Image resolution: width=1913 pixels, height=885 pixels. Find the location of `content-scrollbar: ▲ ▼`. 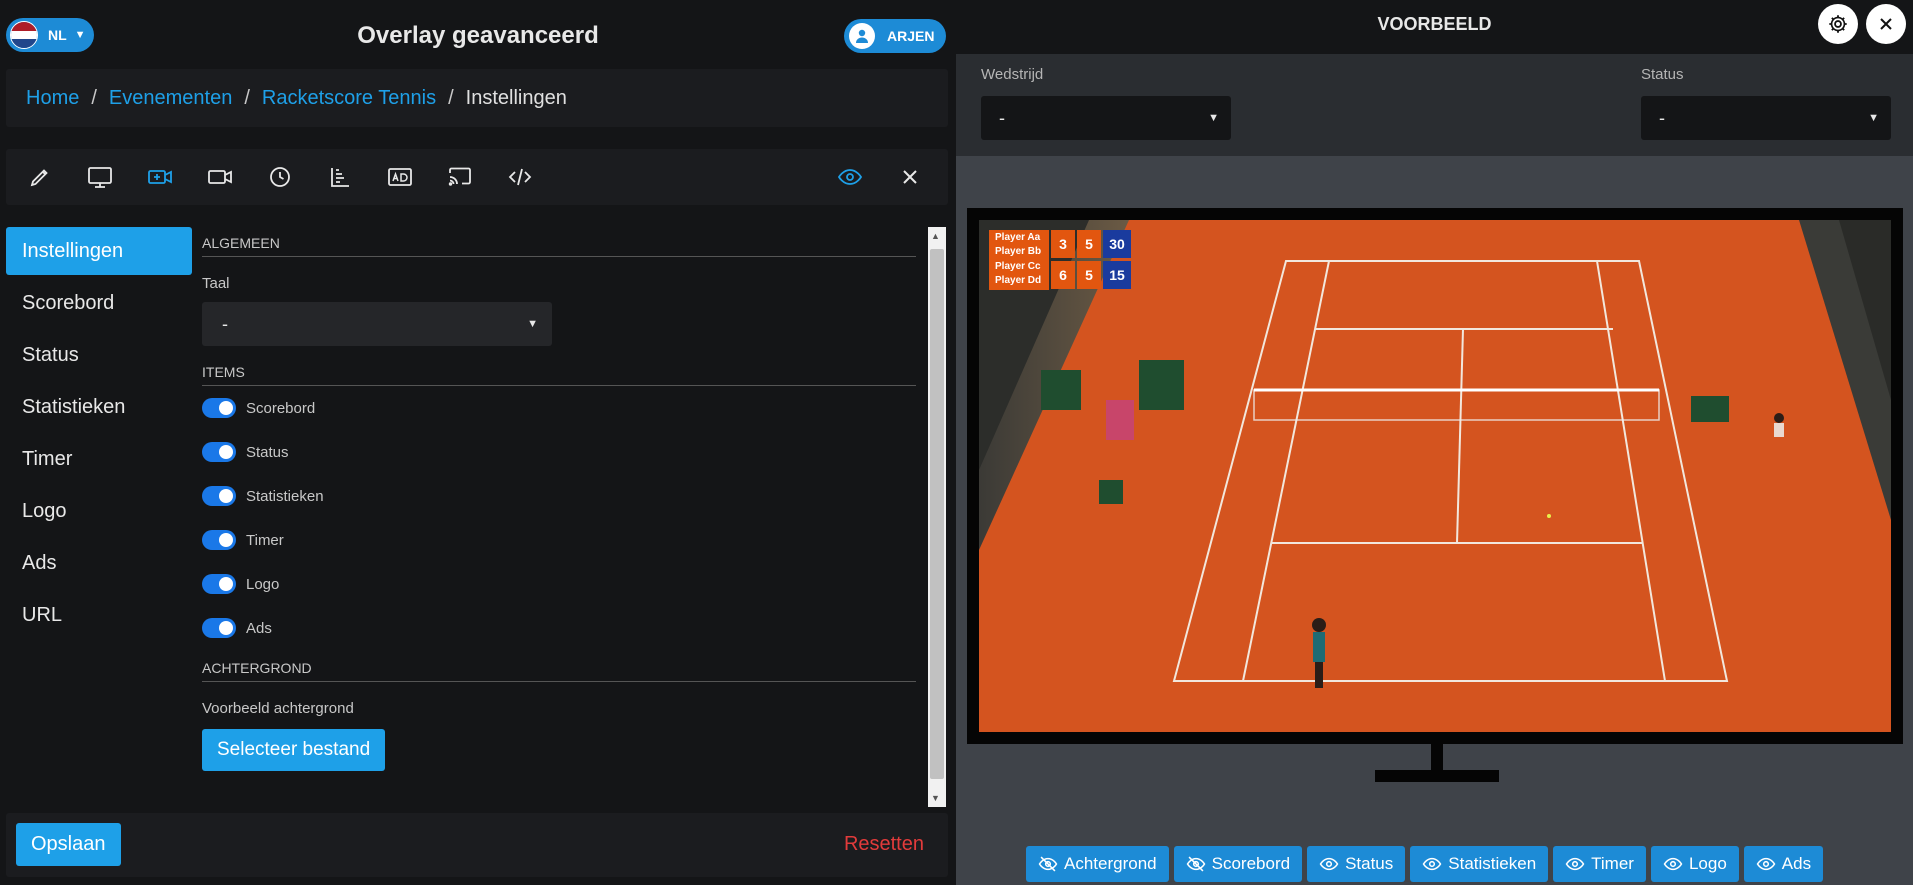

content-scrollbar: ▲ ▼ is located at coordinates (937, 517).